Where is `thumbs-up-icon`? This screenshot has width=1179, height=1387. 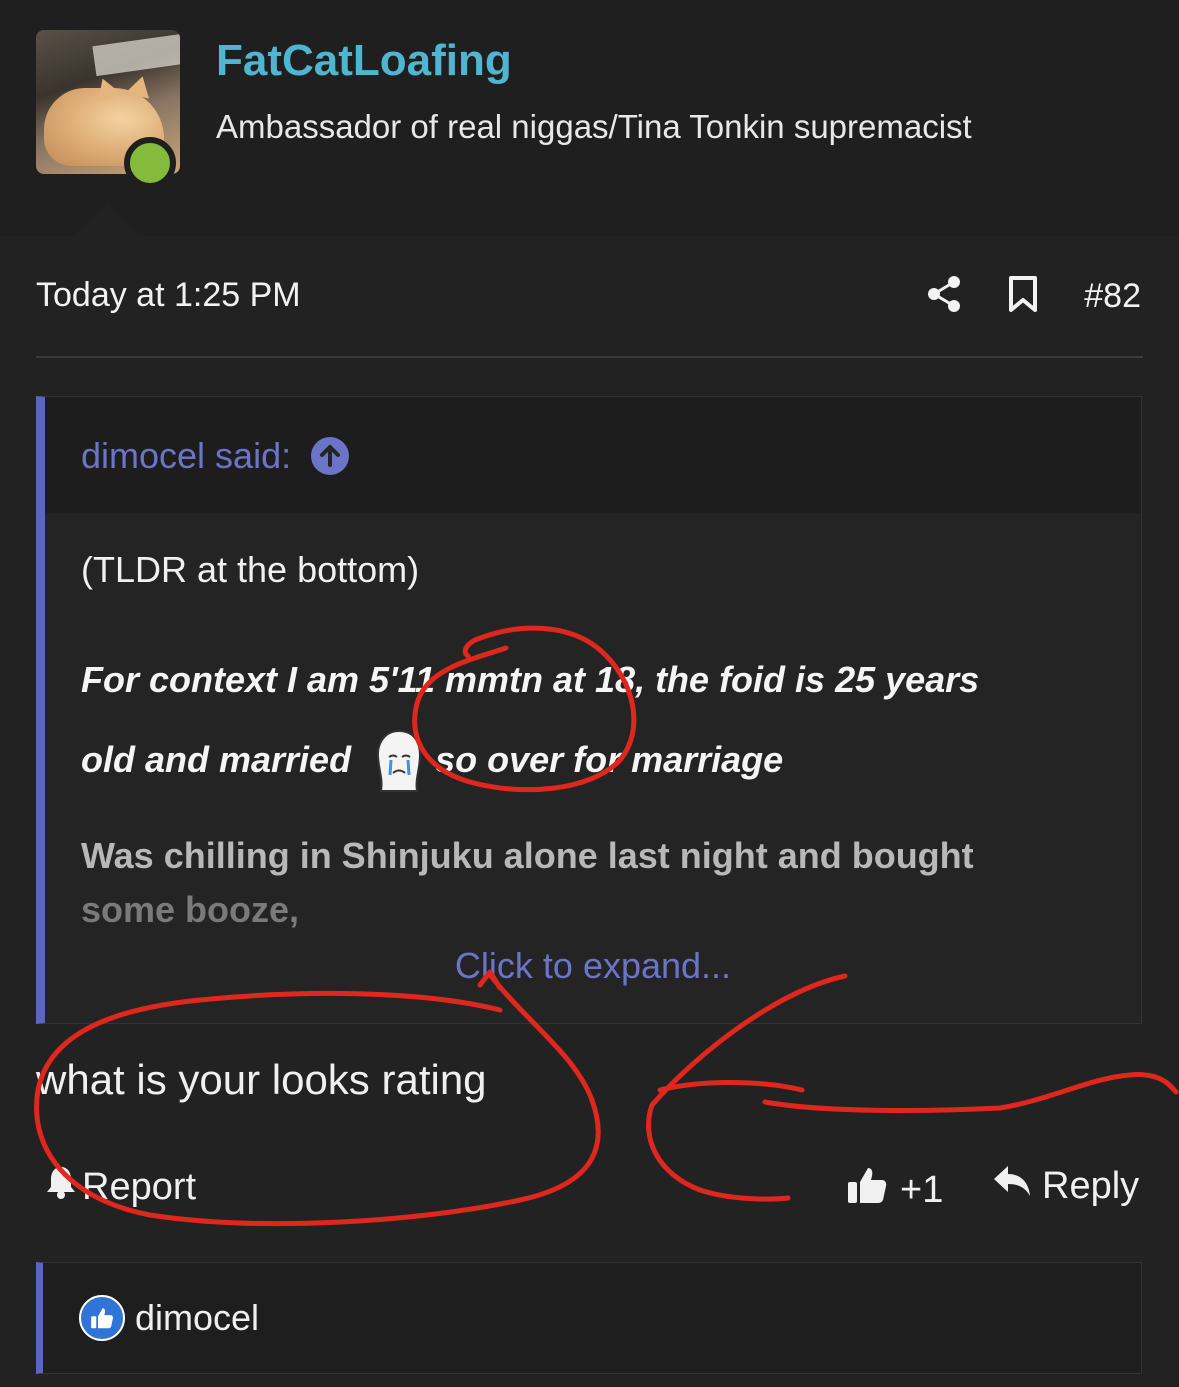
thumbs-up-icon is located at coordinates (867, 1190).